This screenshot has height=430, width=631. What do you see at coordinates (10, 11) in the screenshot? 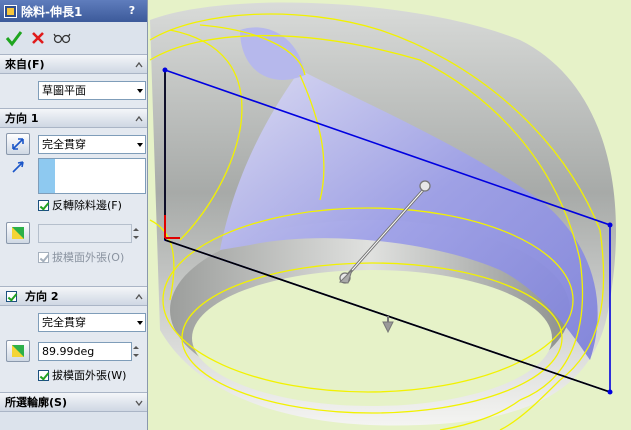
I see `extruded-cut-icon` at bounding box center [10, 11].